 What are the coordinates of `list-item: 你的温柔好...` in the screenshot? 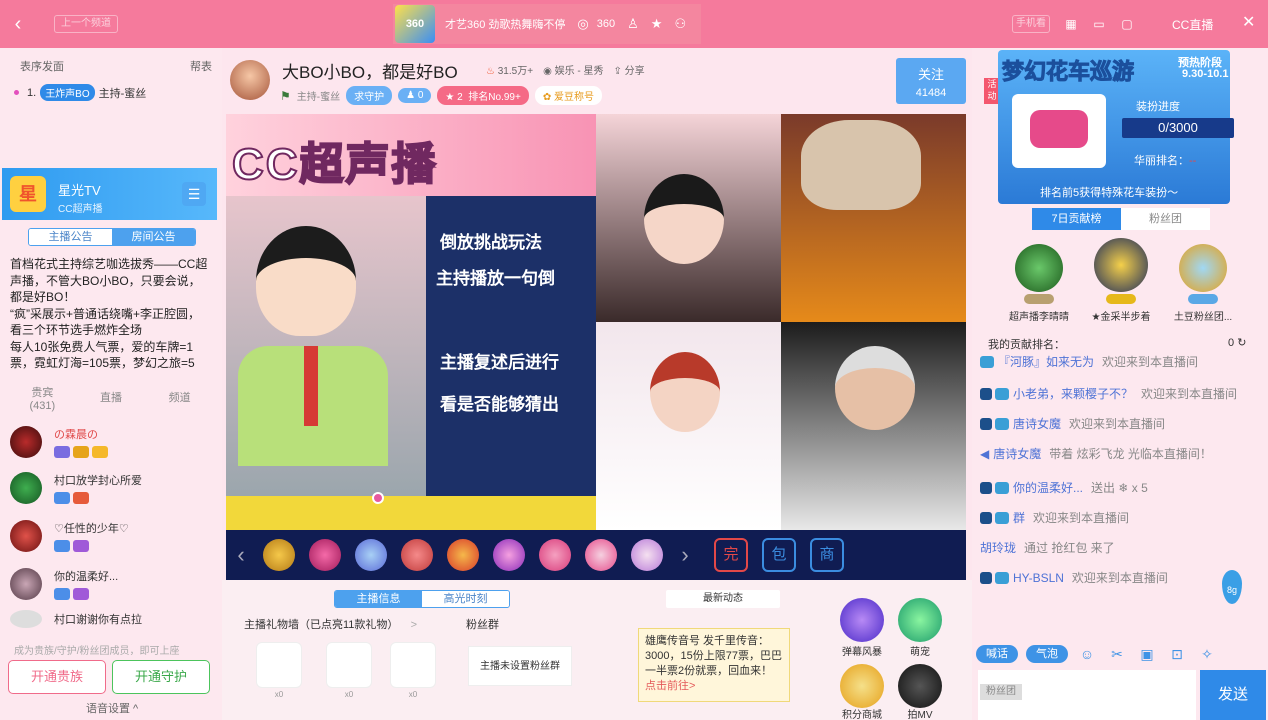 It's located at (110, 584).